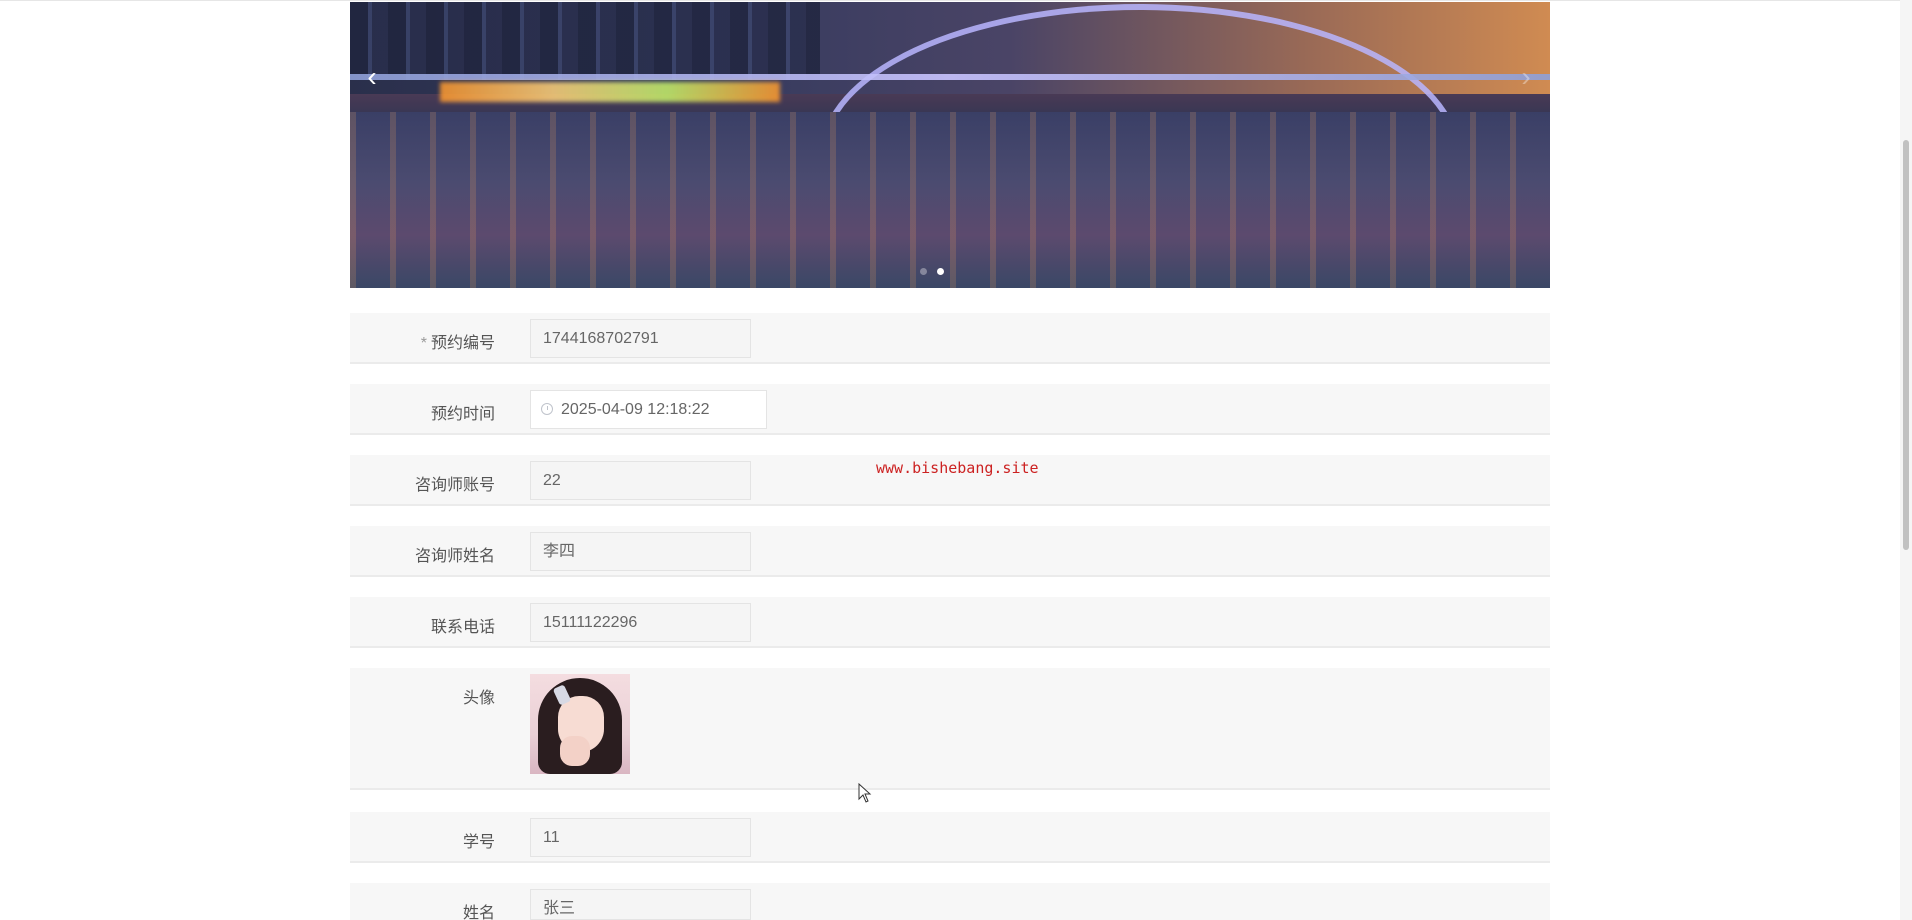 This screenshot has width=1912, height=920. I want to click on banner-bridge-deck, so click(950, 77).